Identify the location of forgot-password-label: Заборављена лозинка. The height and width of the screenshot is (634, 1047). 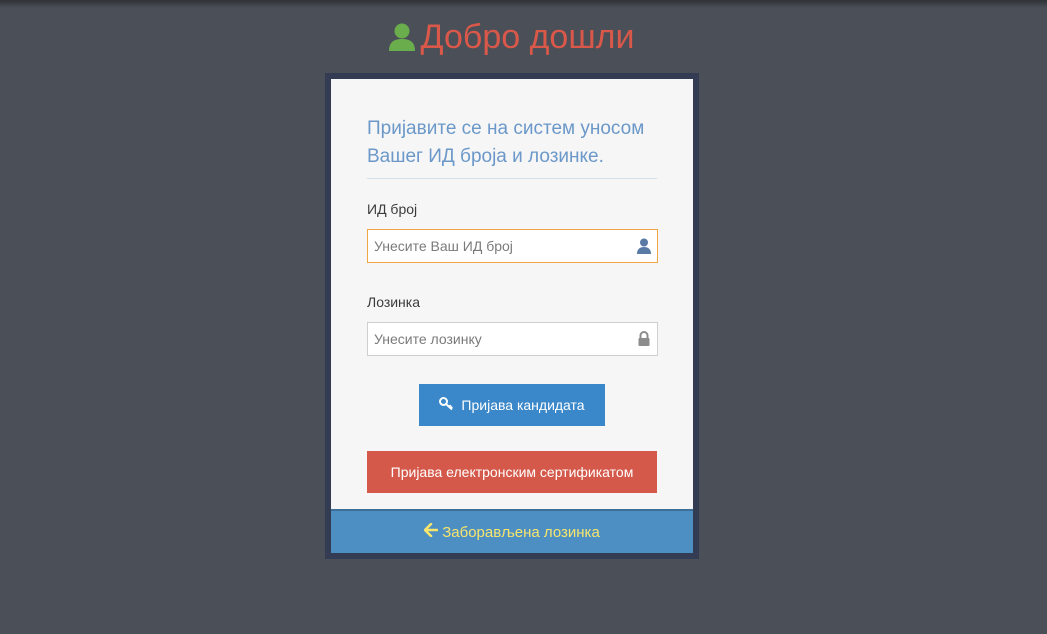
(521, 532).